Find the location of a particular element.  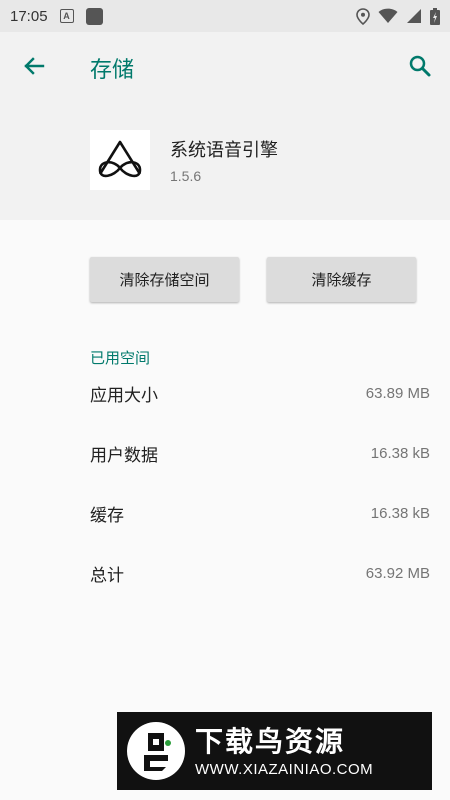

search-icon is located at coordinates (420, 66).